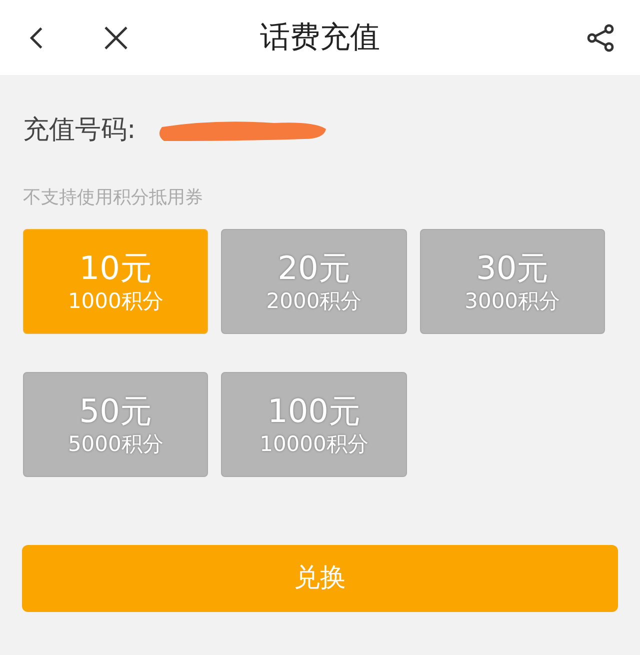 The image size is (640, 655). I want to click on share-icon, so click(601, 37).